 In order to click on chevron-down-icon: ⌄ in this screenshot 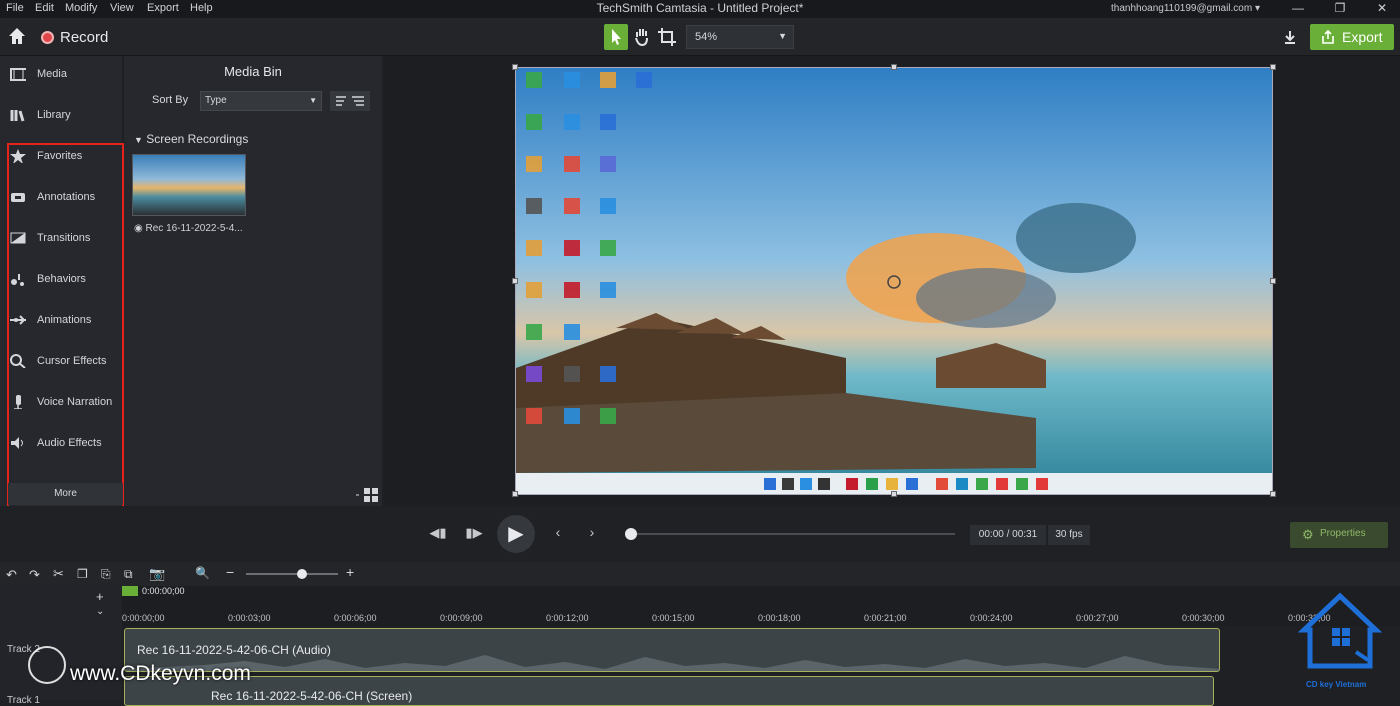, I will do `click(100, 611)`.